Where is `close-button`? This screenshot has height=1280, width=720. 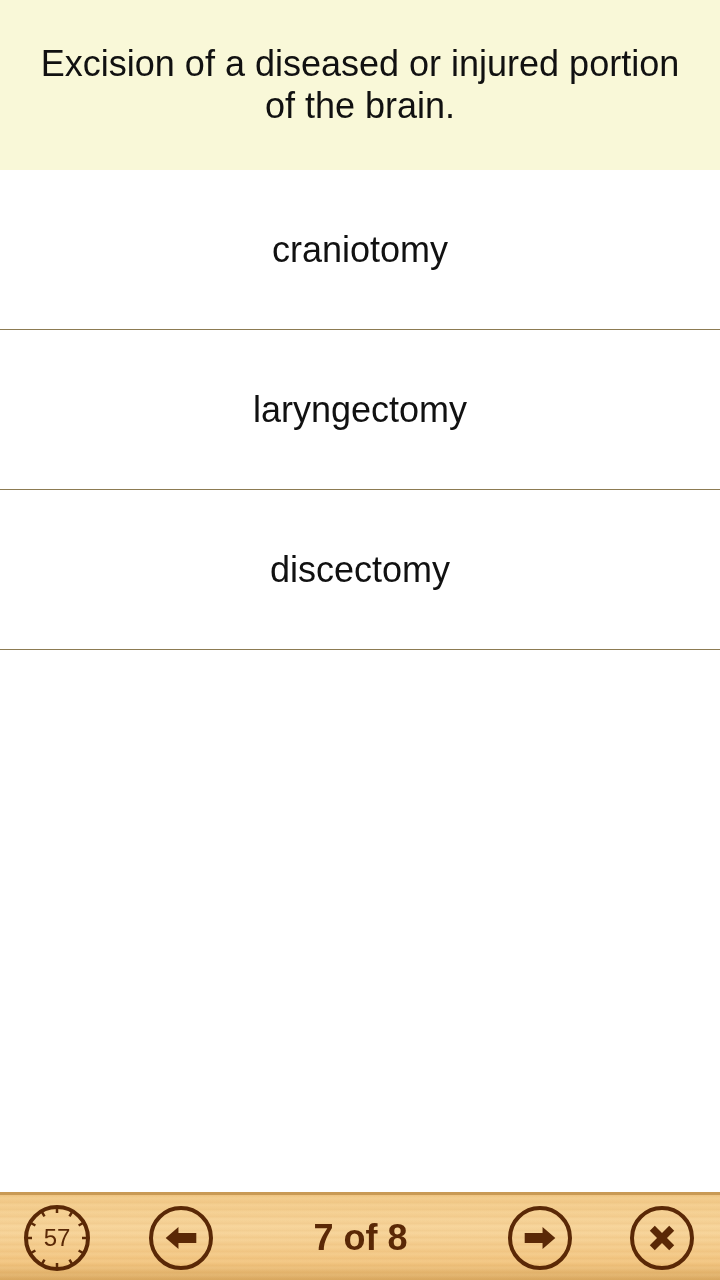
close-button is located at coordinates (662, 1237).